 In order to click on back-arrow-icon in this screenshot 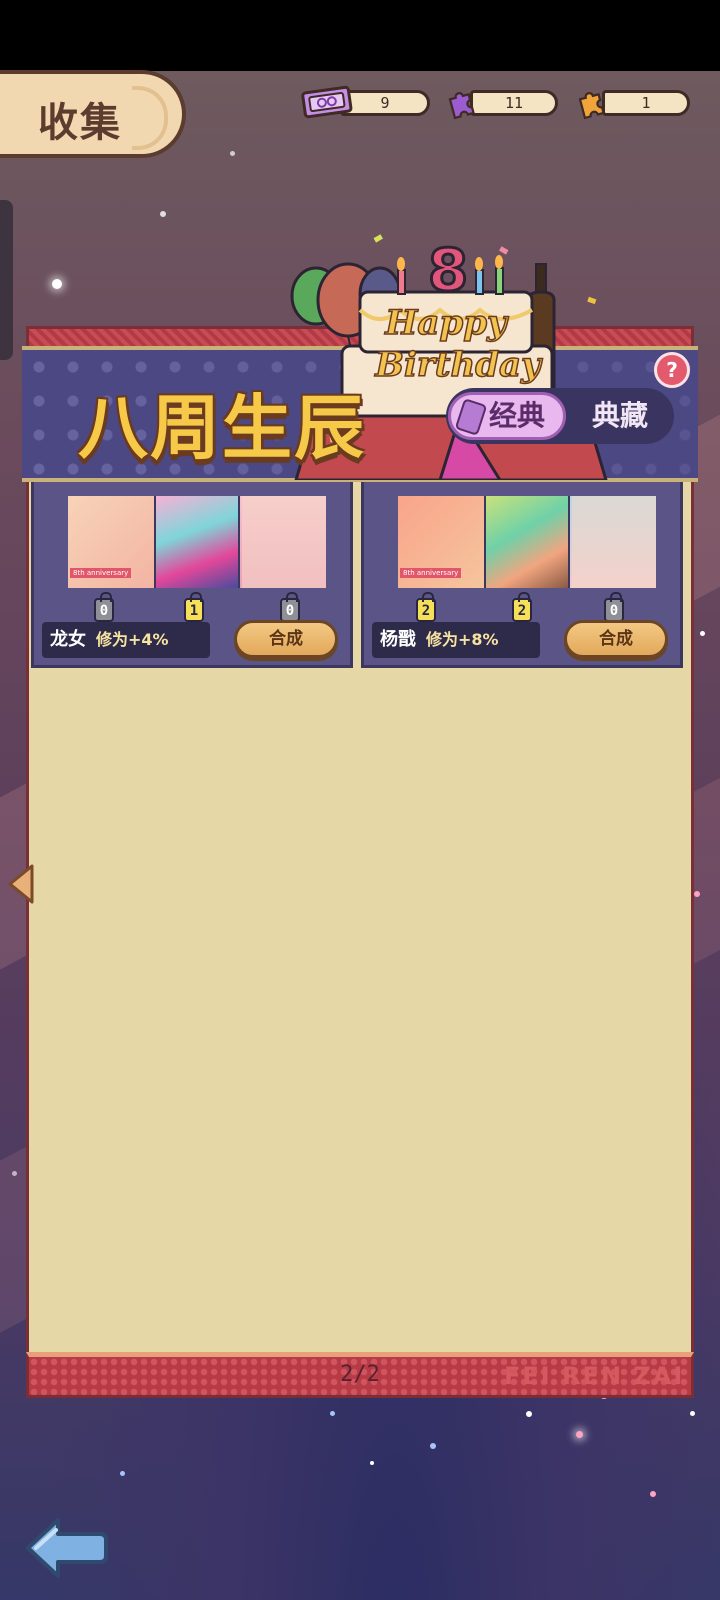, I will do `click(66, 1548)`.